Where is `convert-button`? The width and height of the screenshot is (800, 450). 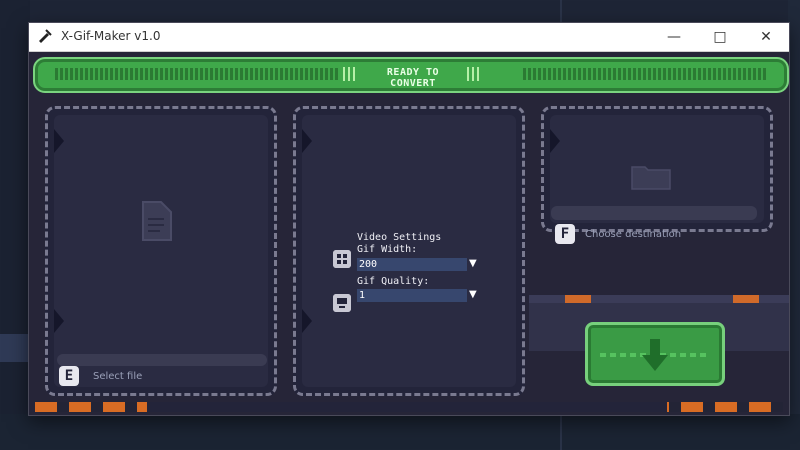 convert-button is located at coordinates (655, 354).